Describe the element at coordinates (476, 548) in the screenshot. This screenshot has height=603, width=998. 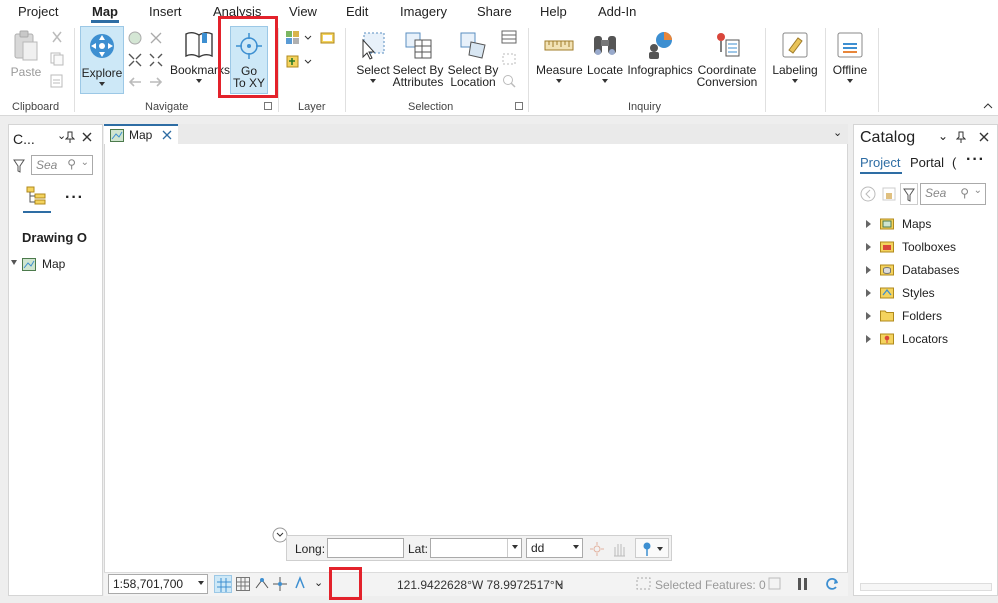
I see `latitude-input` at that location.